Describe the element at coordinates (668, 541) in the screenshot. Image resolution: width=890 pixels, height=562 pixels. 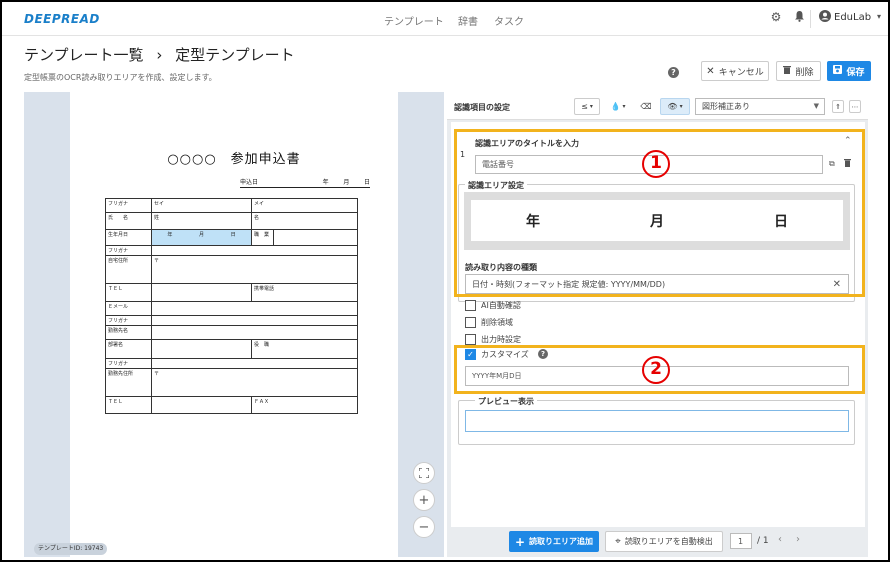
I see `auto-detect-label: 読取りエリアを自動検出` at that location.